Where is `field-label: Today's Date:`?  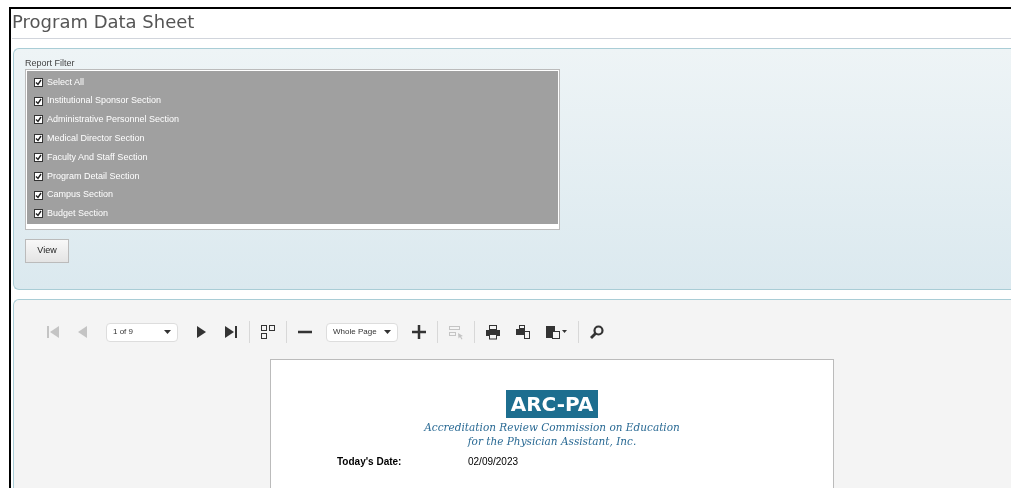
field-label: Today's Date: is located at coordinates (370, 462).